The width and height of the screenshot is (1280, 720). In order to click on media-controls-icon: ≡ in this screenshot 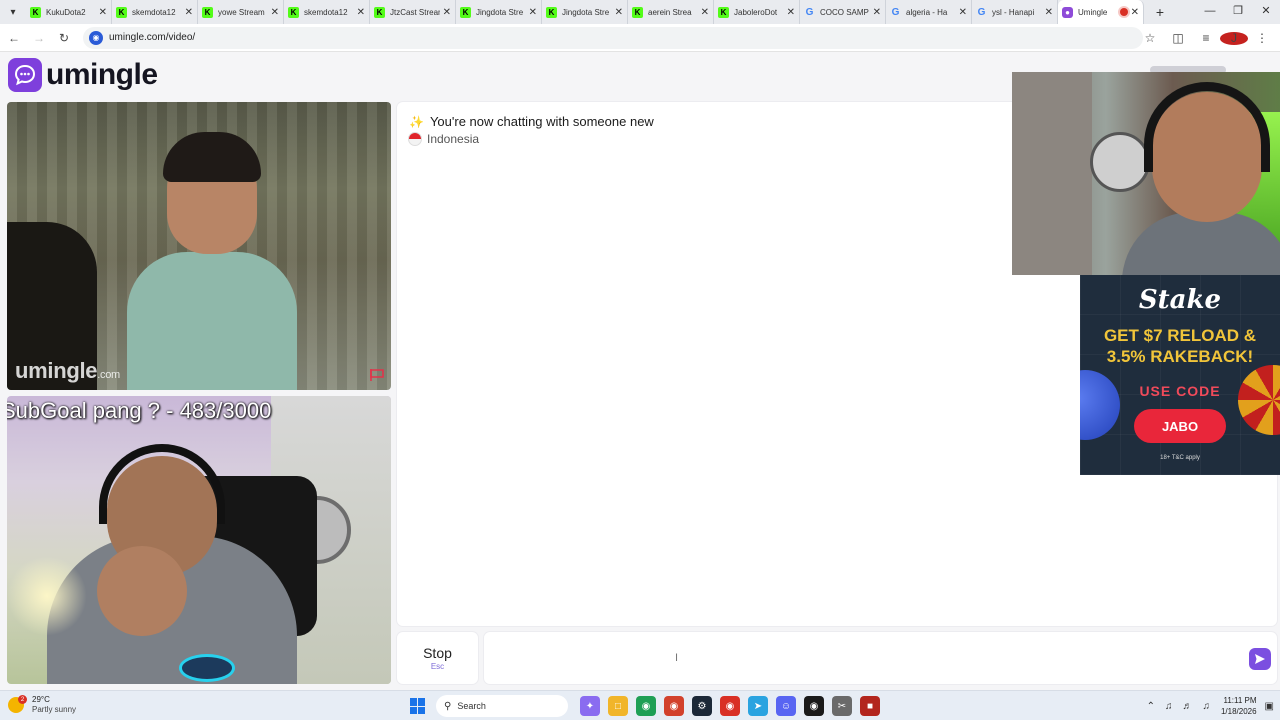, I will do `click(1206, 38)`.